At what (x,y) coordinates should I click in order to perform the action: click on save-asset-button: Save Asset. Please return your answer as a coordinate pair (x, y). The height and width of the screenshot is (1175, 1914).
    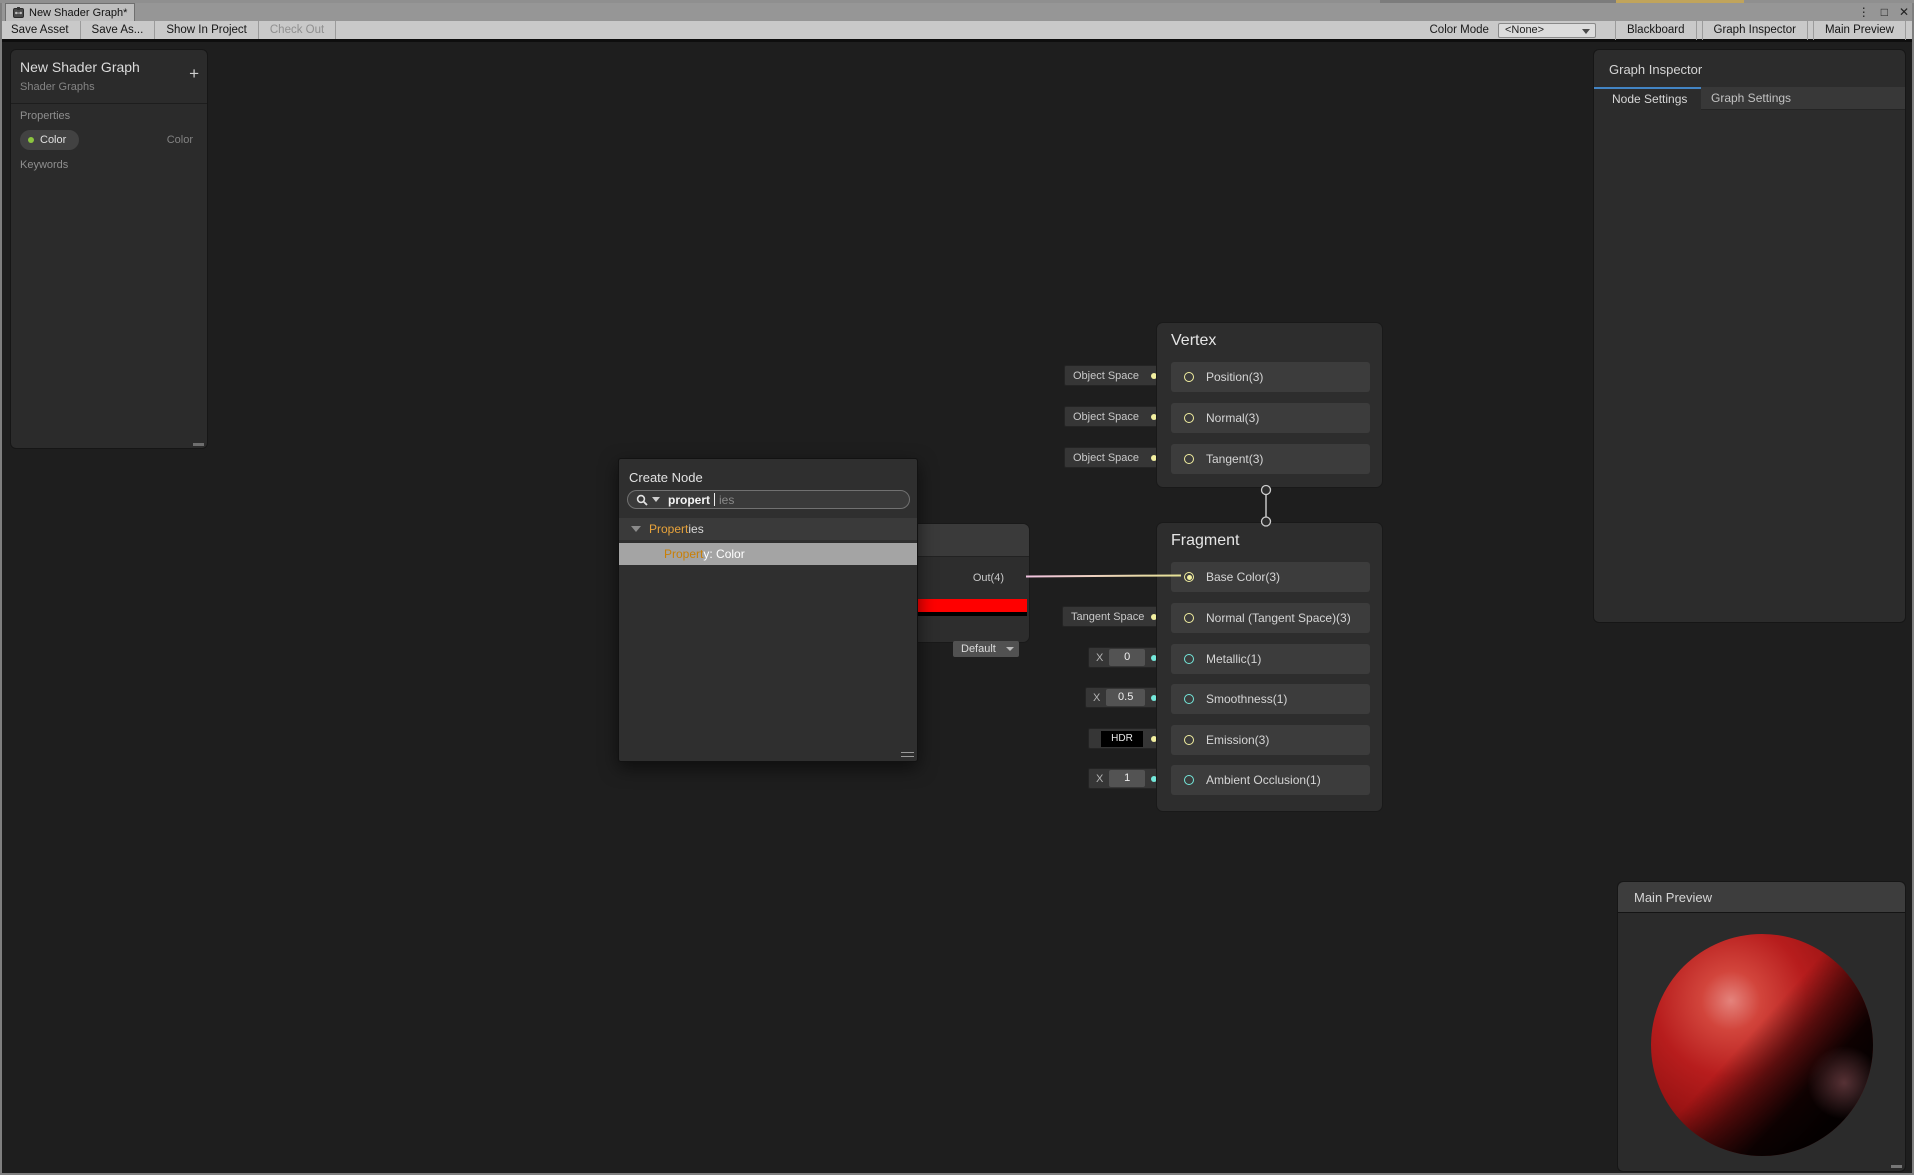
    Looking at the image, I should click on (40, 30).